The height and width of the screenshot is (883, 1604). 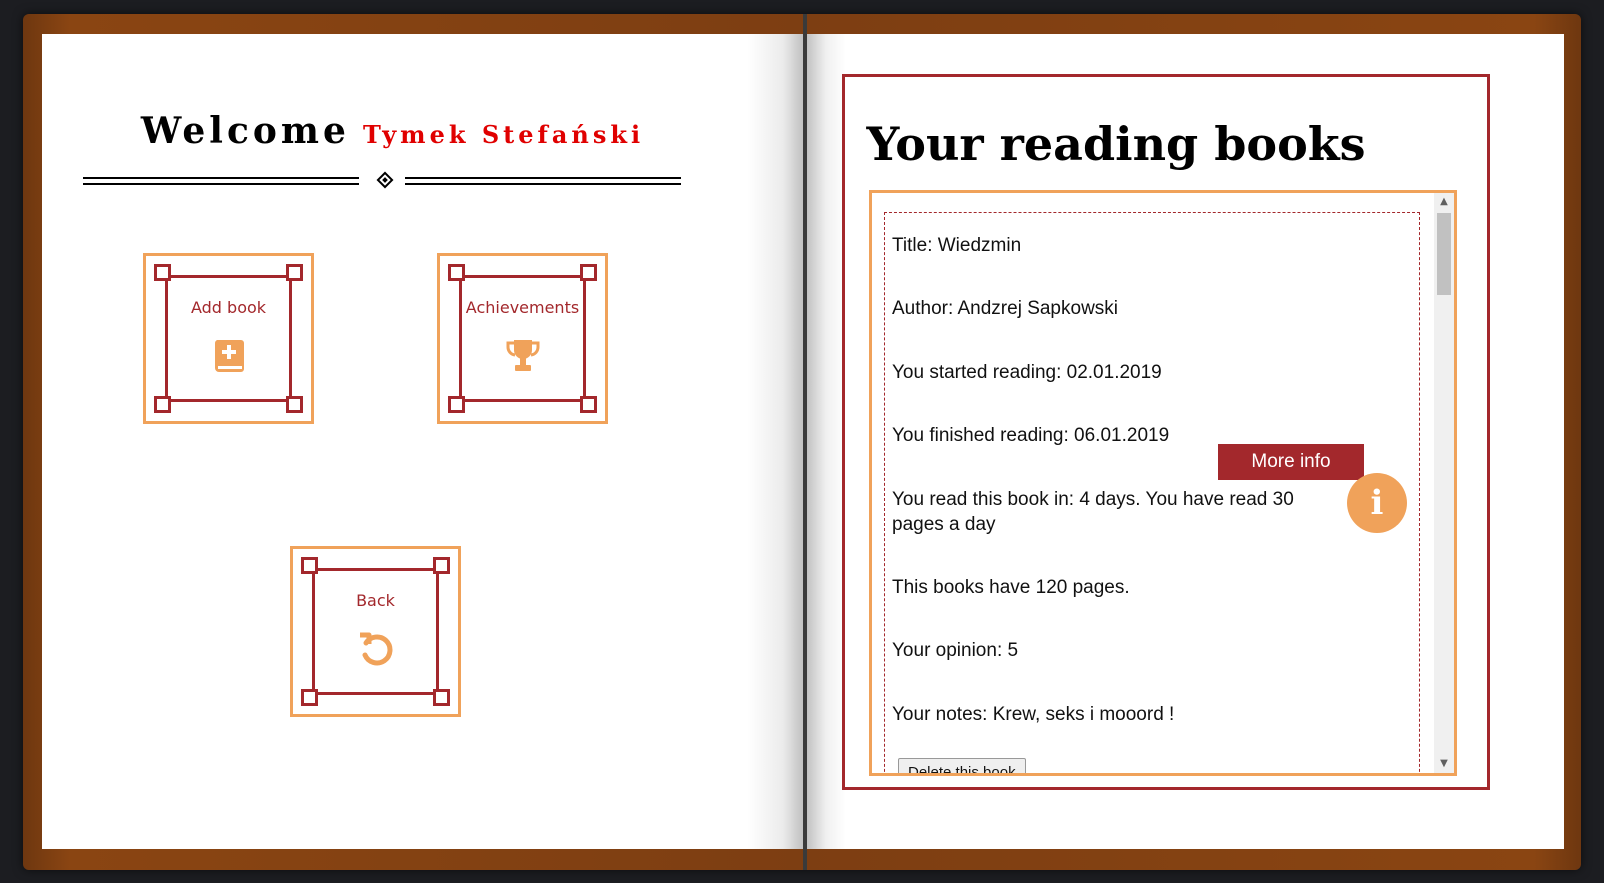 I want to click on scroll-down-arrow-icon: ▼, so click(x=1444, y=764).